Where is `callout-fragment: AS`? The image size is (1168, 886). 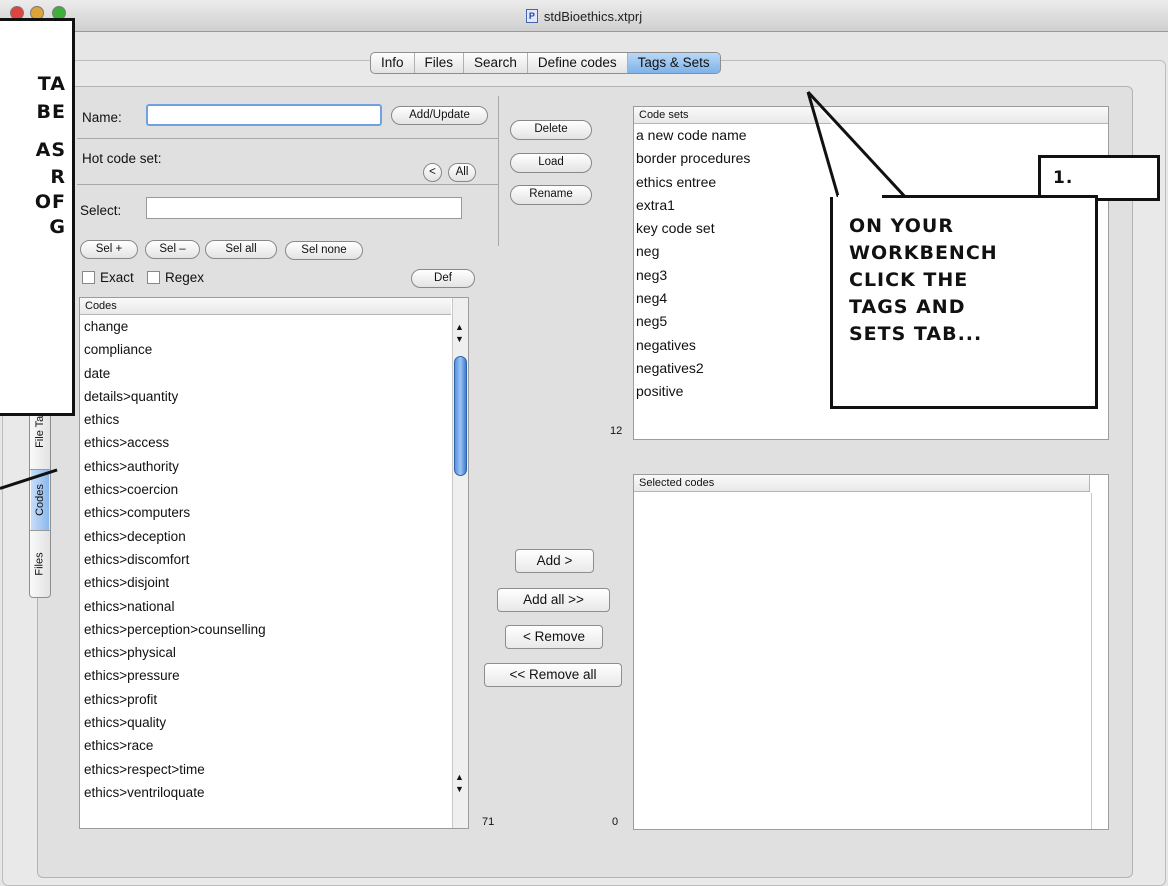 callout-fragment: AS is located at coordinates (50, 150).